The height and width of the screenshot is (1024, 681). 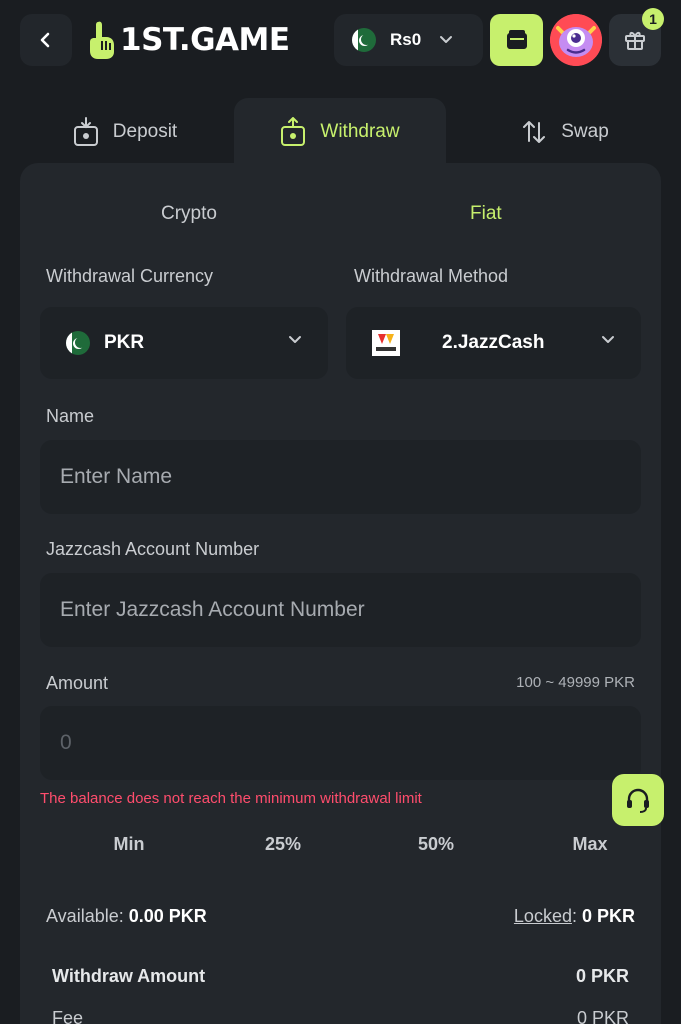 What do you see at coordinates (608, 916) in the screenshot?
I see `locked-value: 0 PKR` at bounding box center [608, 916].